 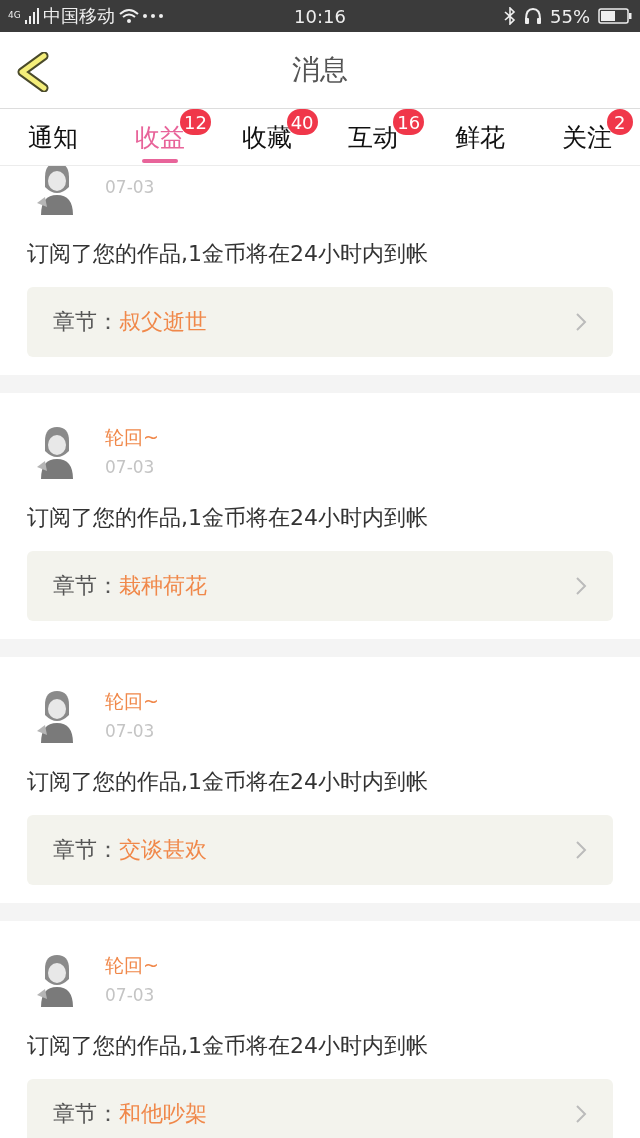 I want to click on tab: 通知, so click(x=53, y=137).